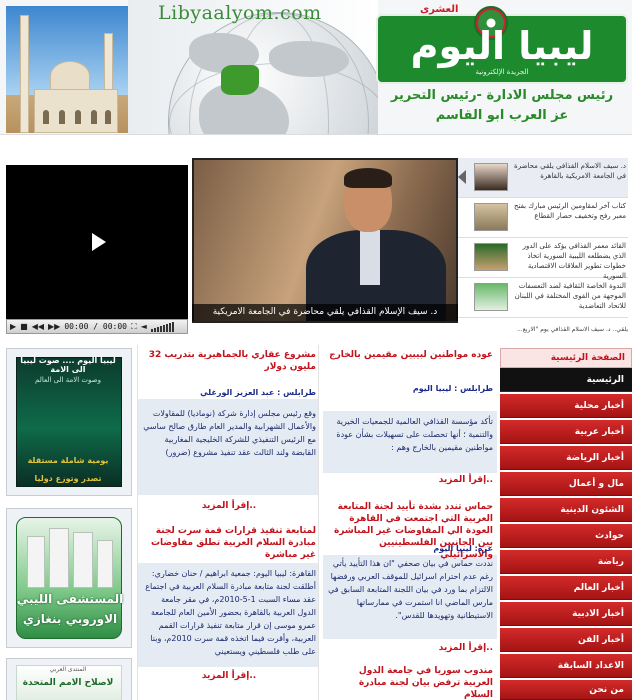 The height and width of the screenshot is (700, 632). I want to click on nav-item-art: أخبار الفن, so click(566, 640).